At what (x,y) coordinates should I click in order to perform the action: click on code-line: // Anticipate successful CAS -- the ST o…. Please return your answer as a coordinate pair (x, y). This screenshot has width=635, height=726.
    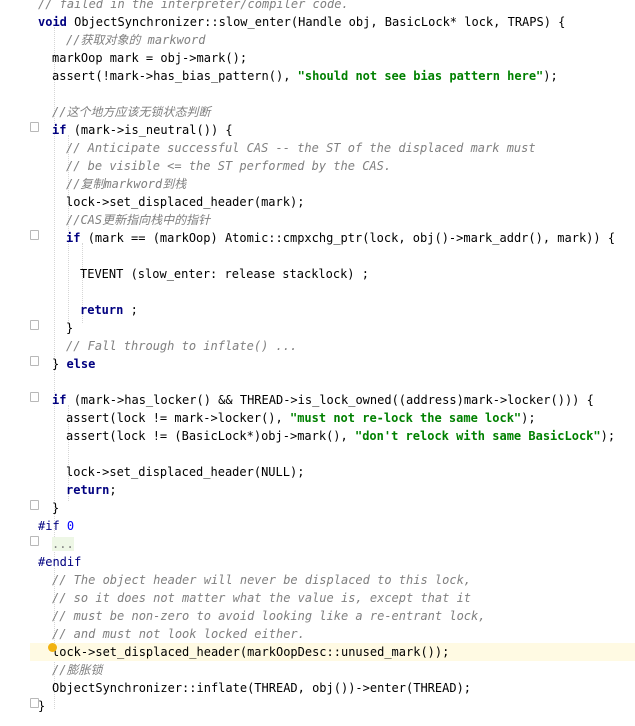
    Looking at the image, I should click on (332, 148).